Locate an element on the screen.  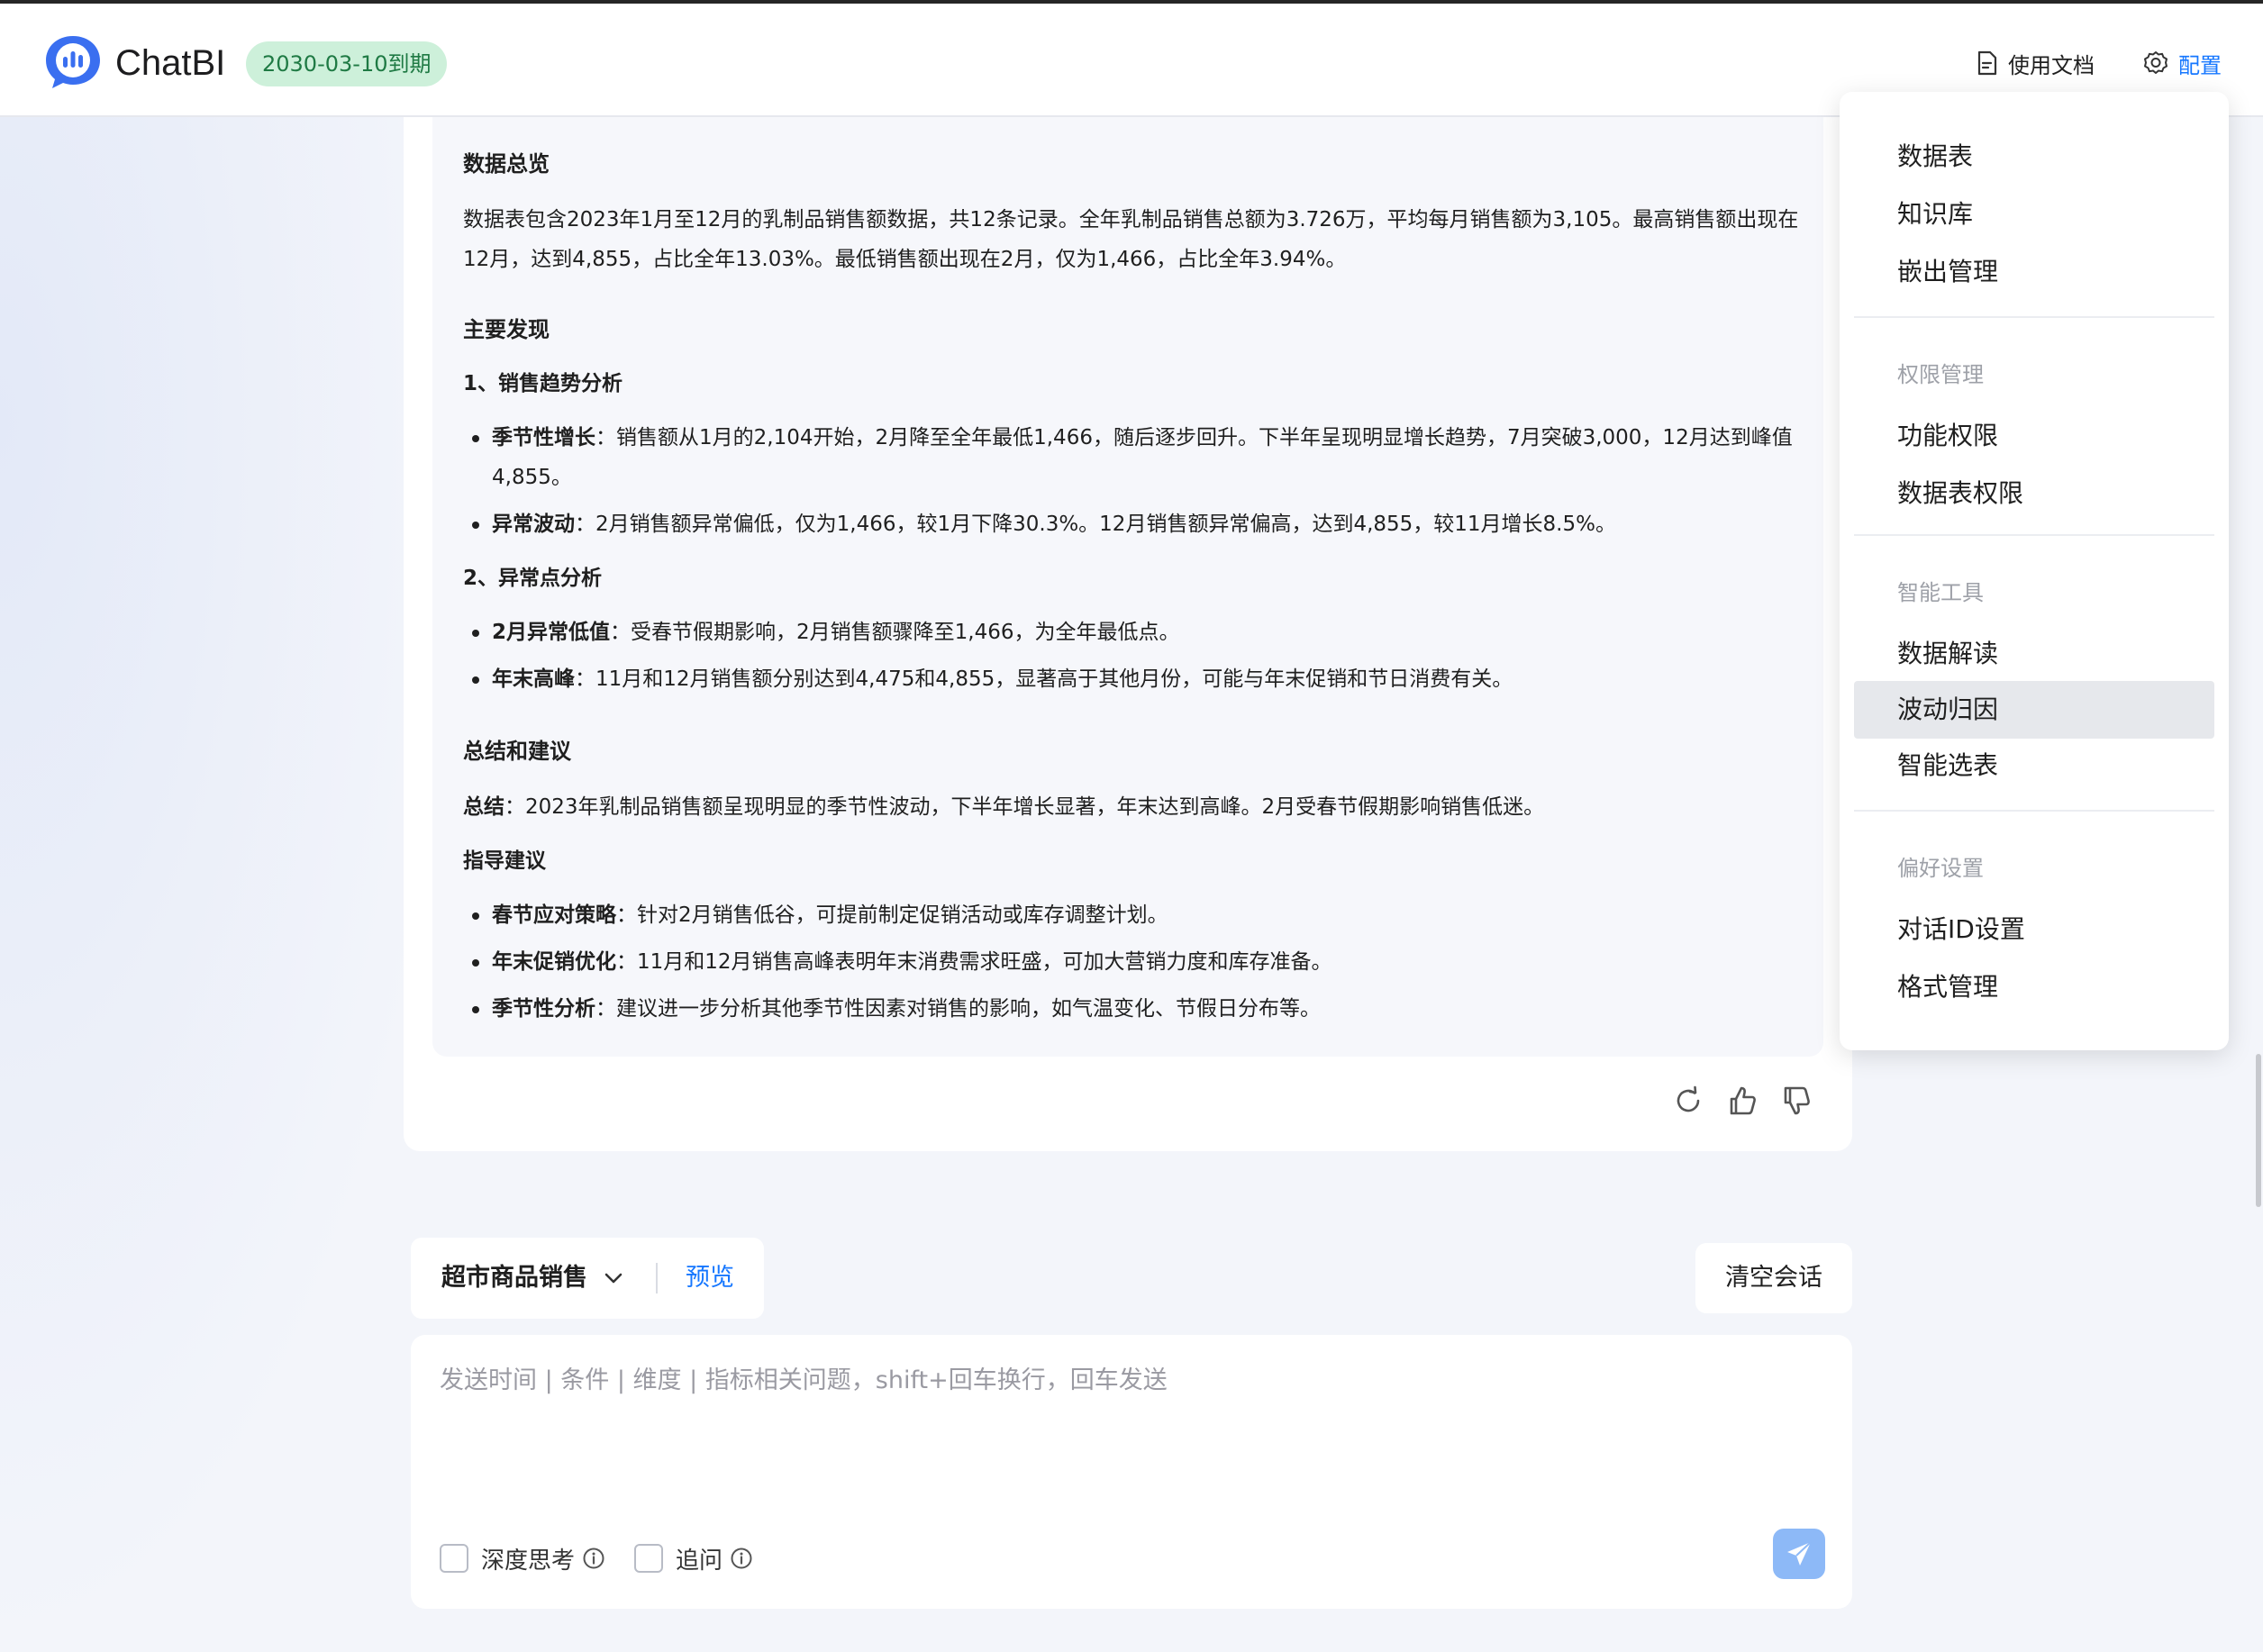
menu-group-permissions: 权限管理 is located at coordinates (1940, 374).